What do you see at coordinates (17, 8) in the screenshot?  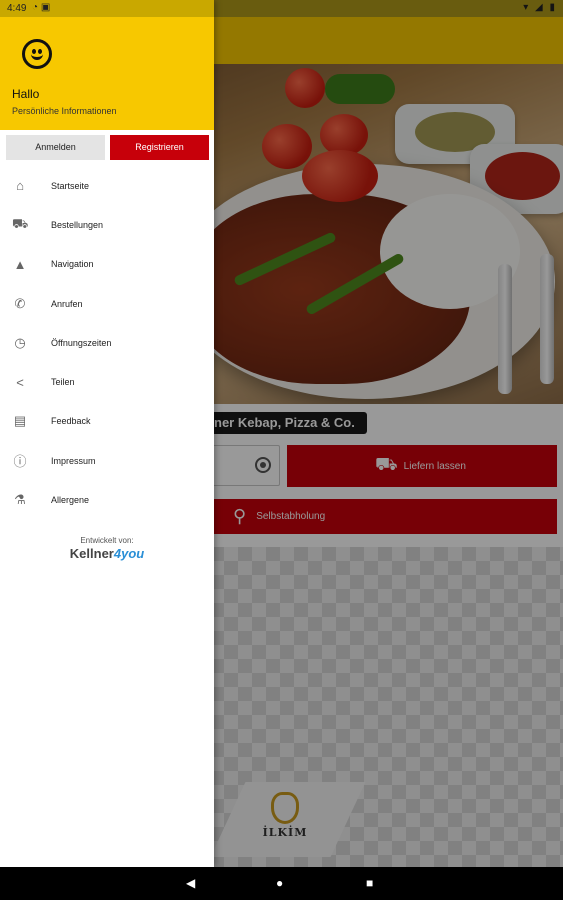 I see `status-time: 4:49` at bounding box center [17, 8].